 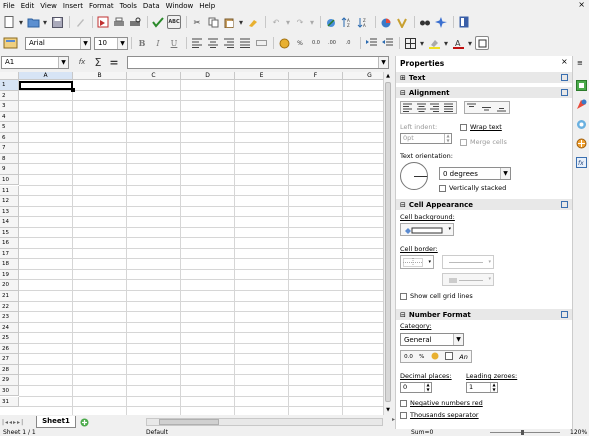 What do you see at coordinates (402, 22) in the screenshot?
I see `pivot-table-icon` at bounding box center [402, 22].